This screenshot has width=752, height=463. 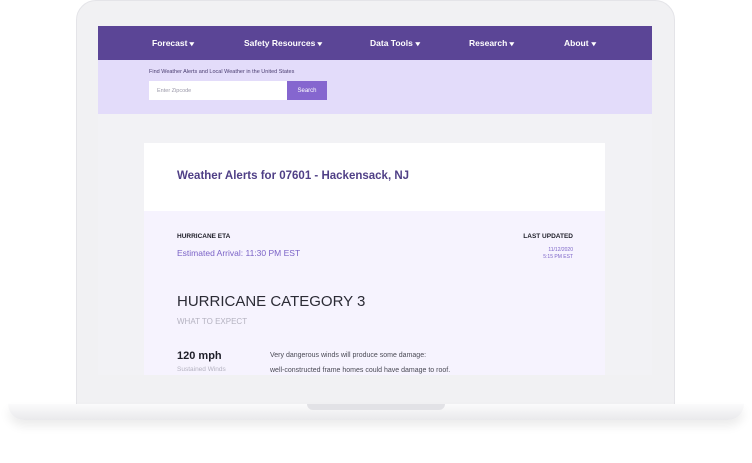 What do you see at coordinates (271, 301) in the screenshot?
I see `category-title: HURRICANE CATEGORY 3` at bounding box center [271, 301].